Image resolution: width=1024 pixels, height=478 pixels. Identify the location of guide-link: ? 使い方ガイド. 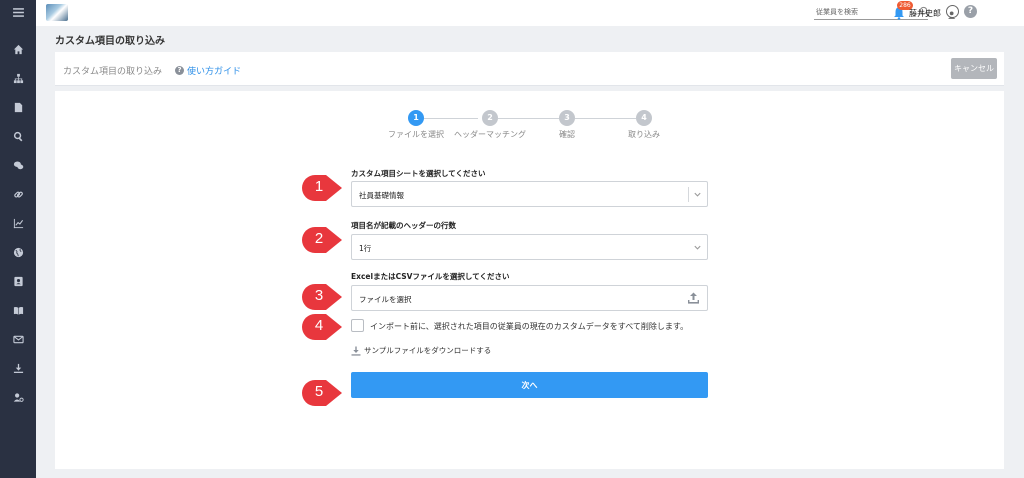
(208, 70).